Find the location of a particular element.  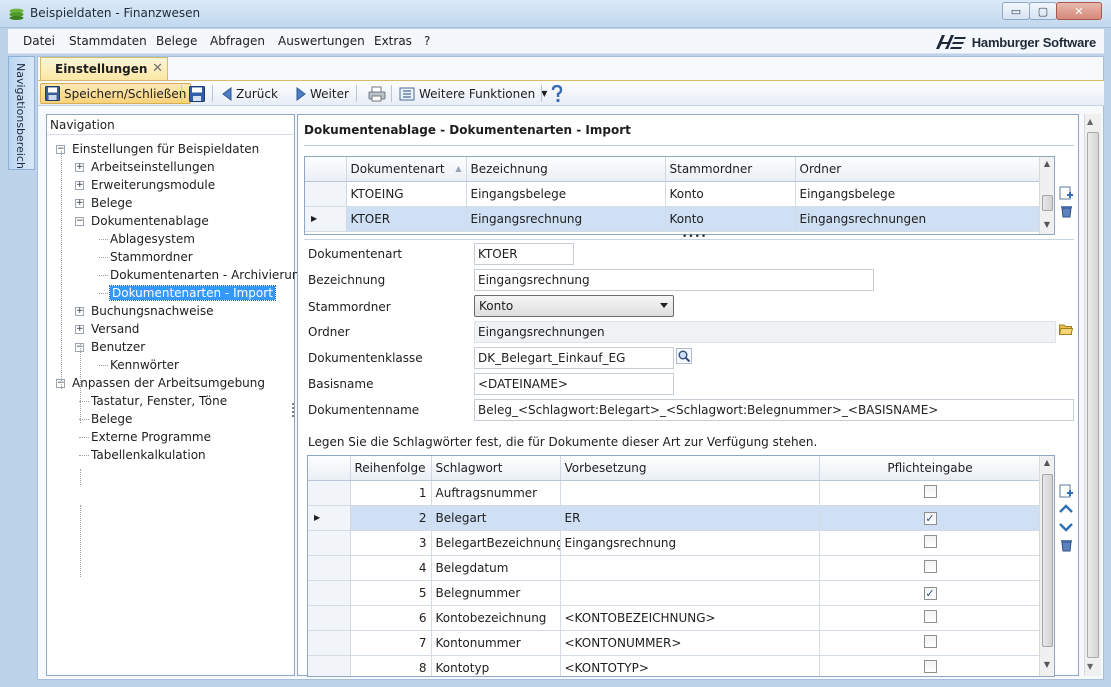

tree-node: Stammordner is located at coordinates (151, 257).